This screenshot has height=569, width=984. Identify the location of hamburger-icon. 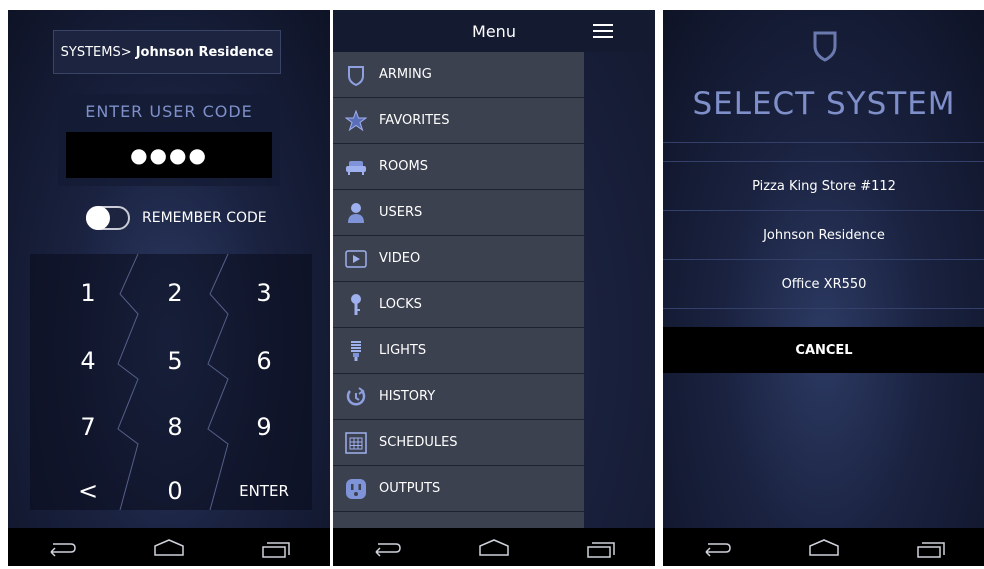
(603, 31).